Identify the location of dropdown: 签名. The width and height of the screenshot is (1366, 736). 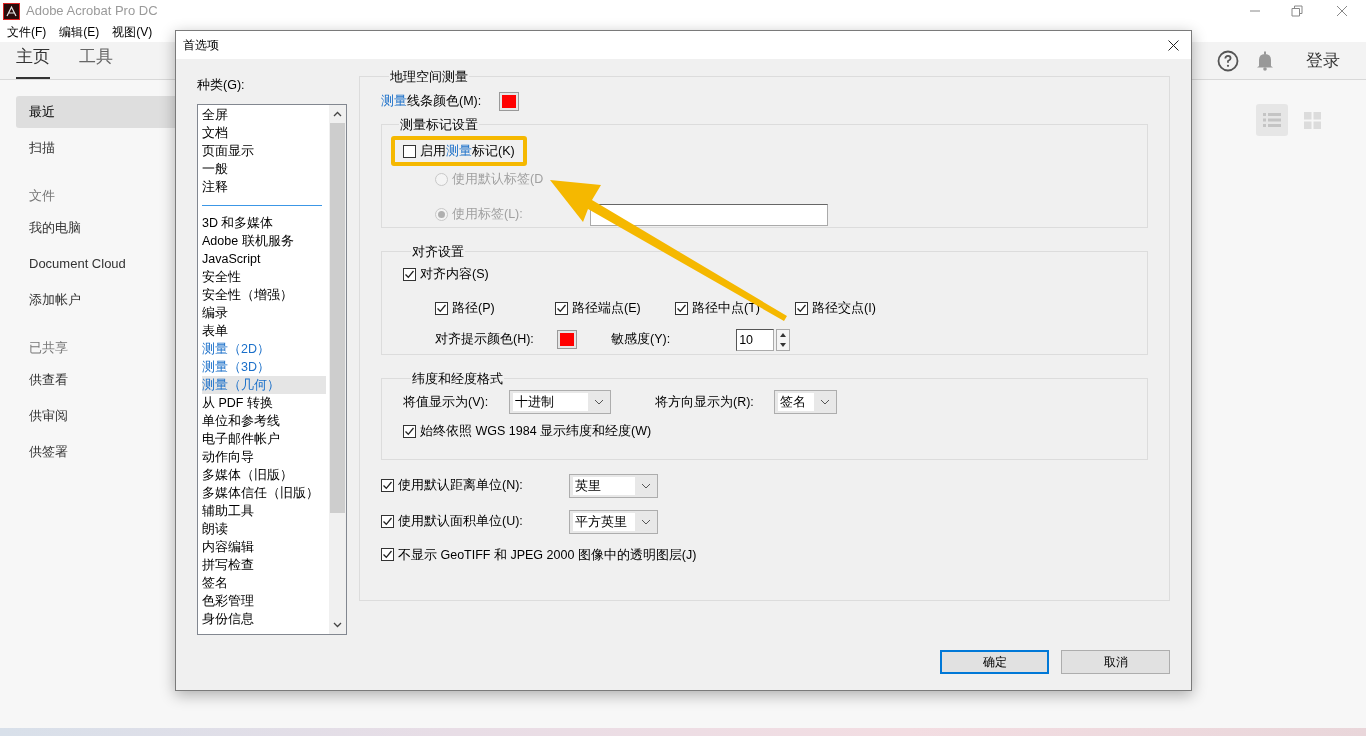
(805, 402).